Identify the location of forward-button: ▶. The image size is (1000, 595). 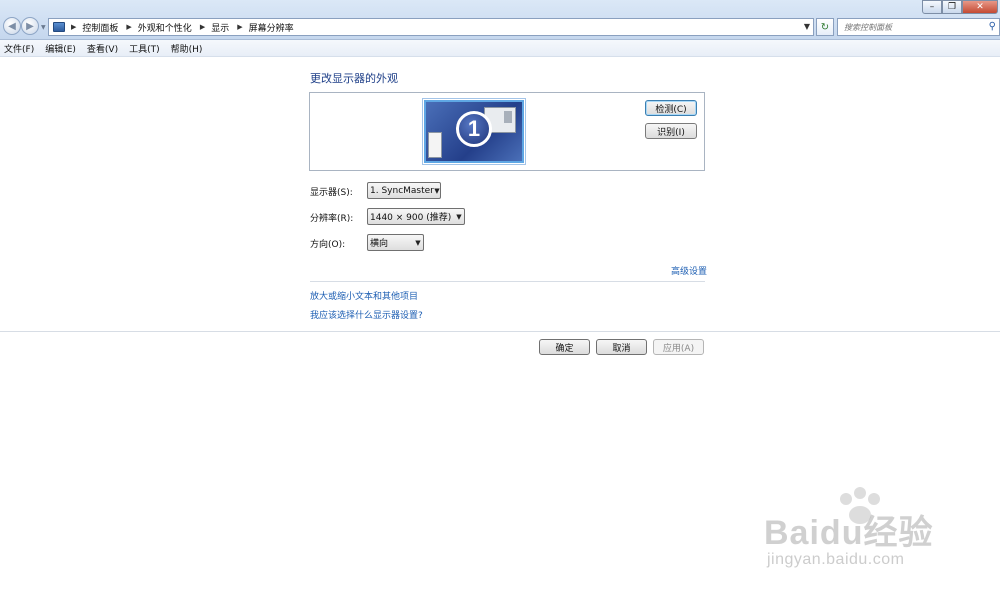
(30, 26).